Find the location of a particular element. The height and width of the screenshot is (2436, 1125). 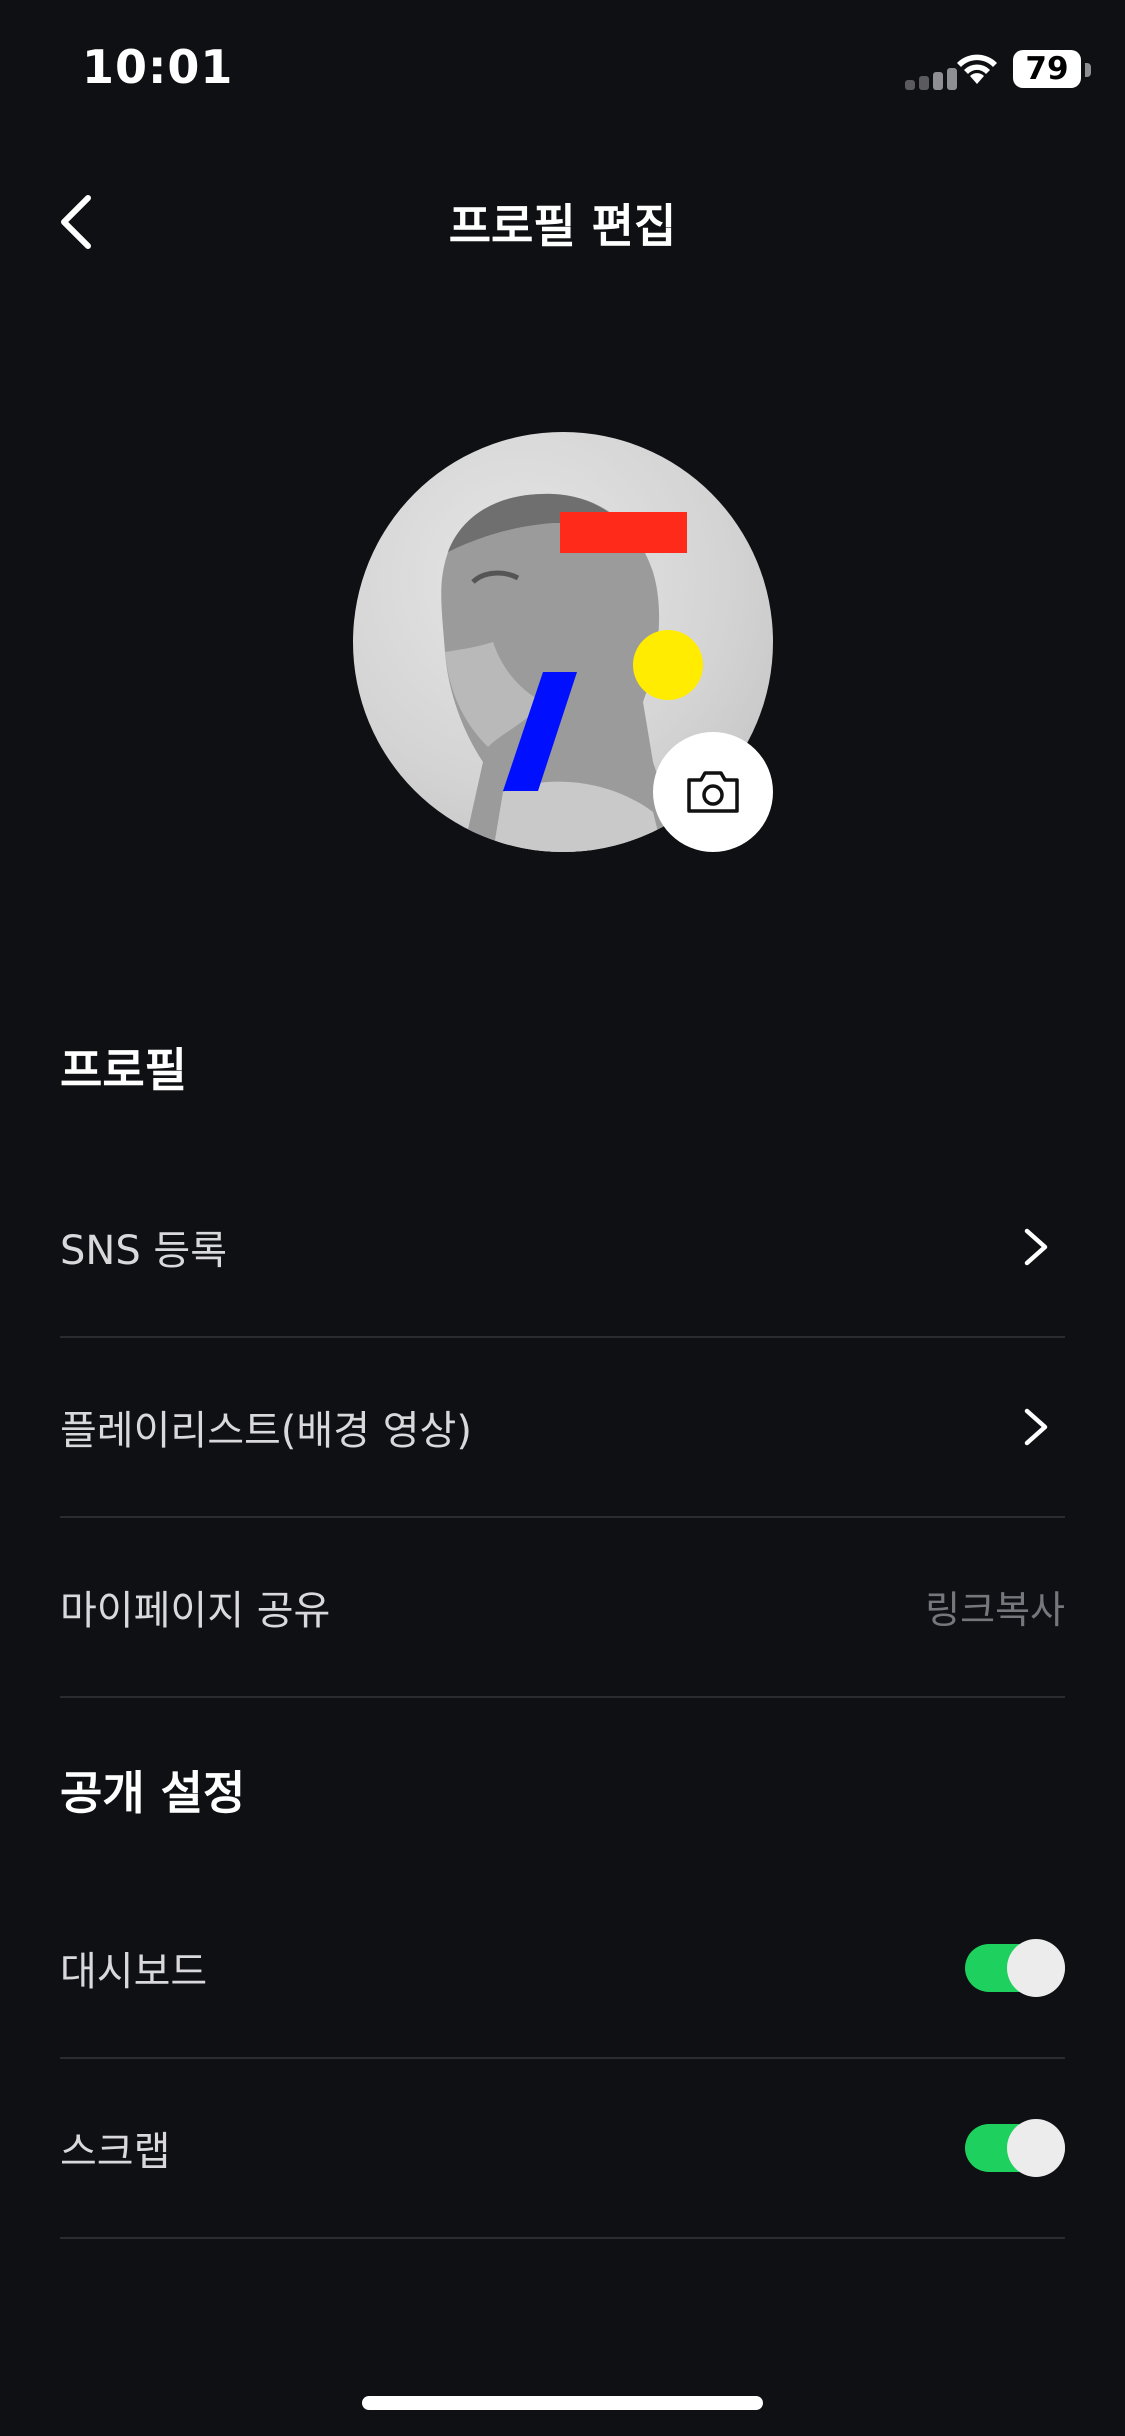

mypage-share-row: 마이페이지 공유 링크복사 is located at coordinates (562, 1607).